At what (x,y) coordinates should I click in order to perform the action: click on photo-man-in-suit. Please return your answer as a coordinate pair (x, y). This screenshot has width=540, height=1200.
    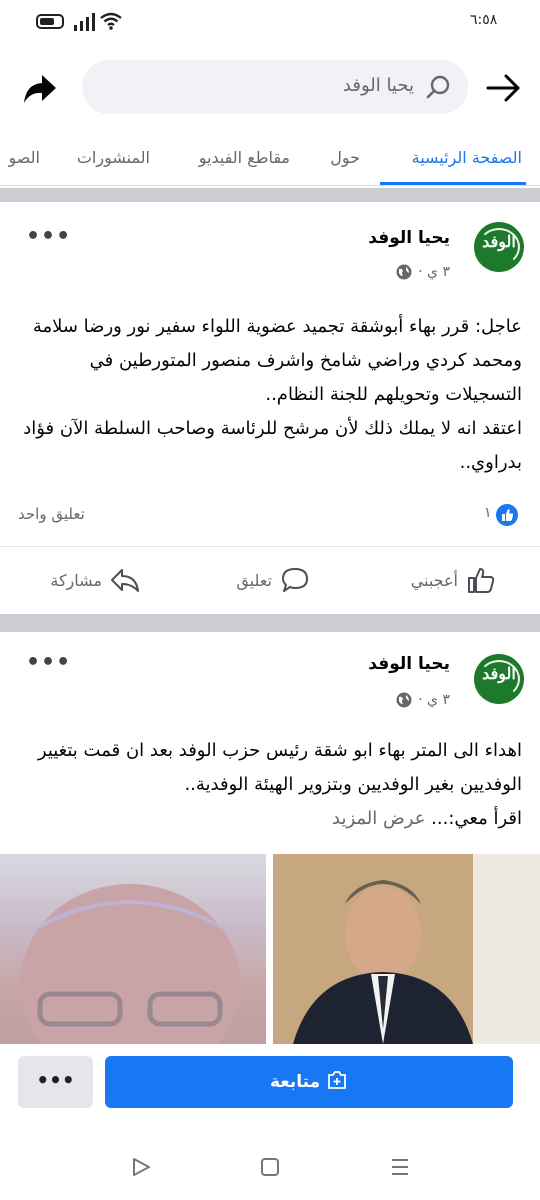
    Looking at the image, I should click on (406, 949).